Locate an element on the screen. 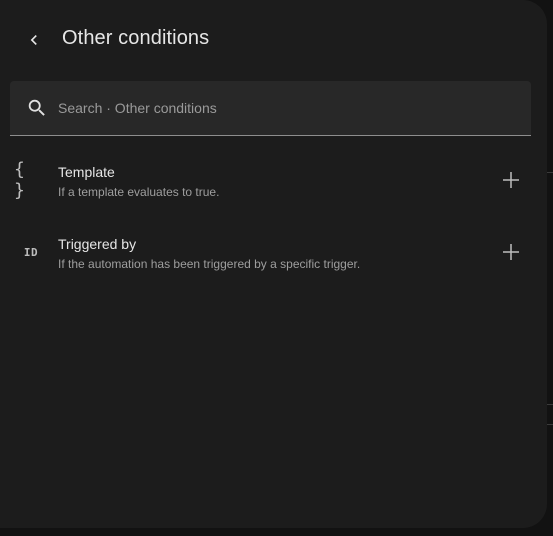 The image size is (553, 536). search-icon is located at coordinates (36, 107).